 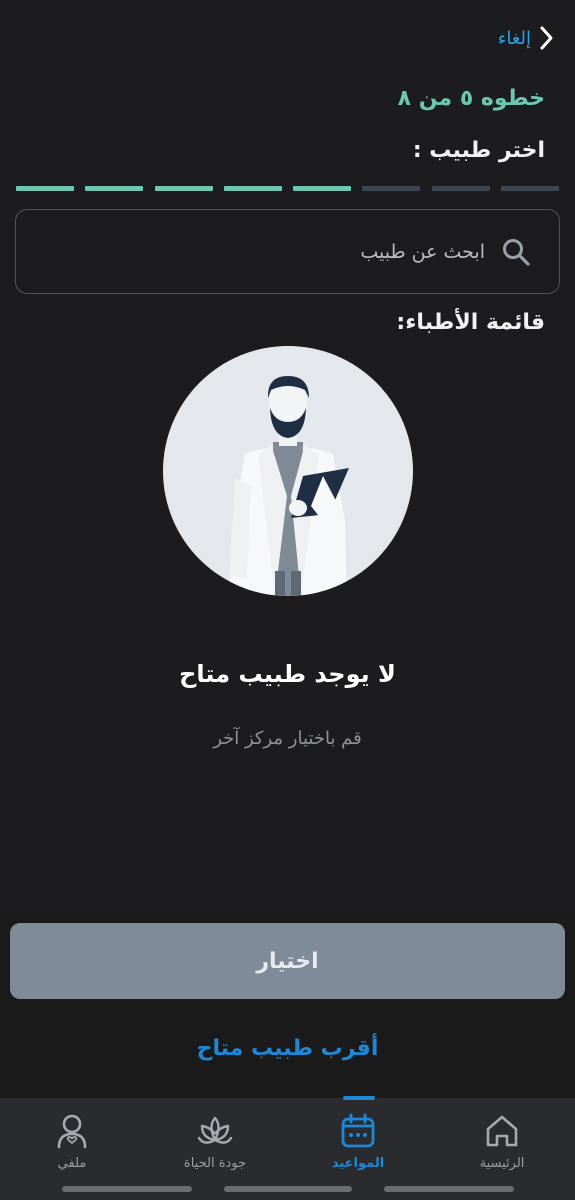 What do you see at coordinates (287, 189) in the screenshot?
I see `step-progress-bar` at bounding box center [287, 189].